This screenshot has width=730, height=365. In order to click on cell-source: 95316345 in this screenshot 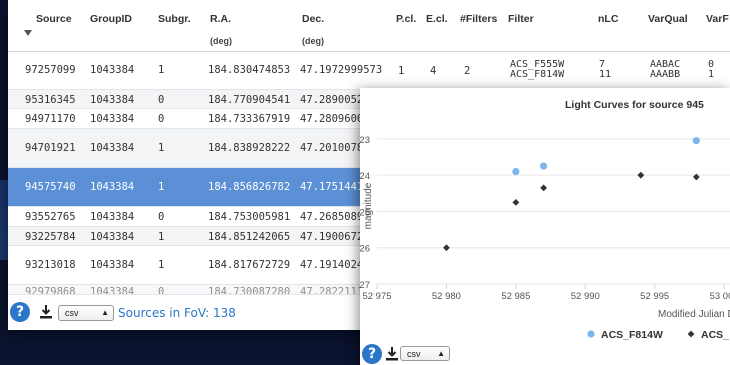, I will do `click(50, 100)`.